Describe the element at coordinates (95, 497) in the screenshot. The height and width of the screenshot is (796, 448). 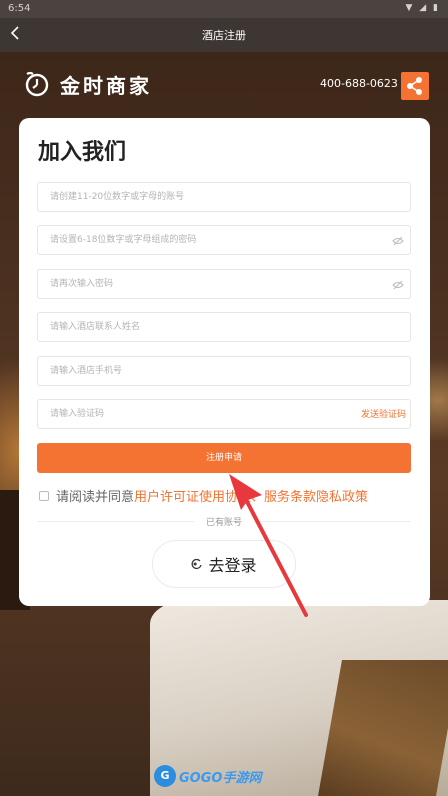
I see `agreement-prefix: 请阅读并同意` at that location.